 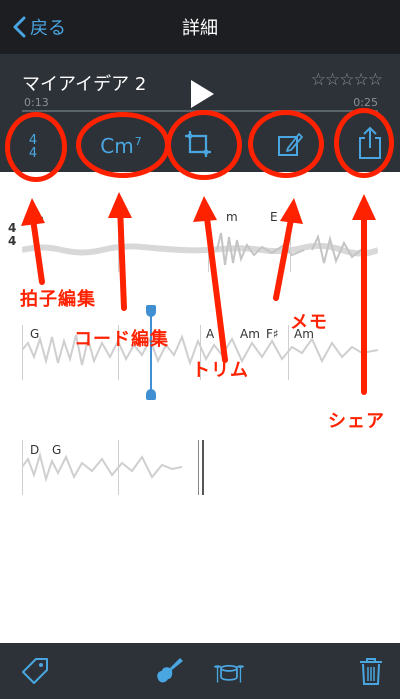 I want to click on chord-label: D, so click(x=34, y=450).